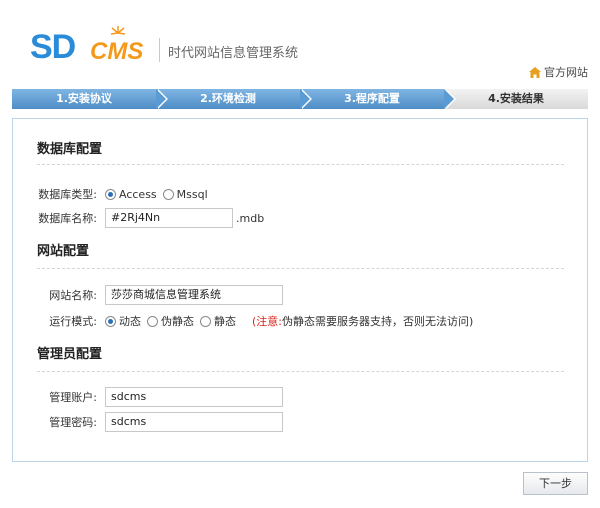 Image resolution: width=600 pixels, height=508 pixels. I want to click on step-4: 4.安装结果, so click(516, 99).